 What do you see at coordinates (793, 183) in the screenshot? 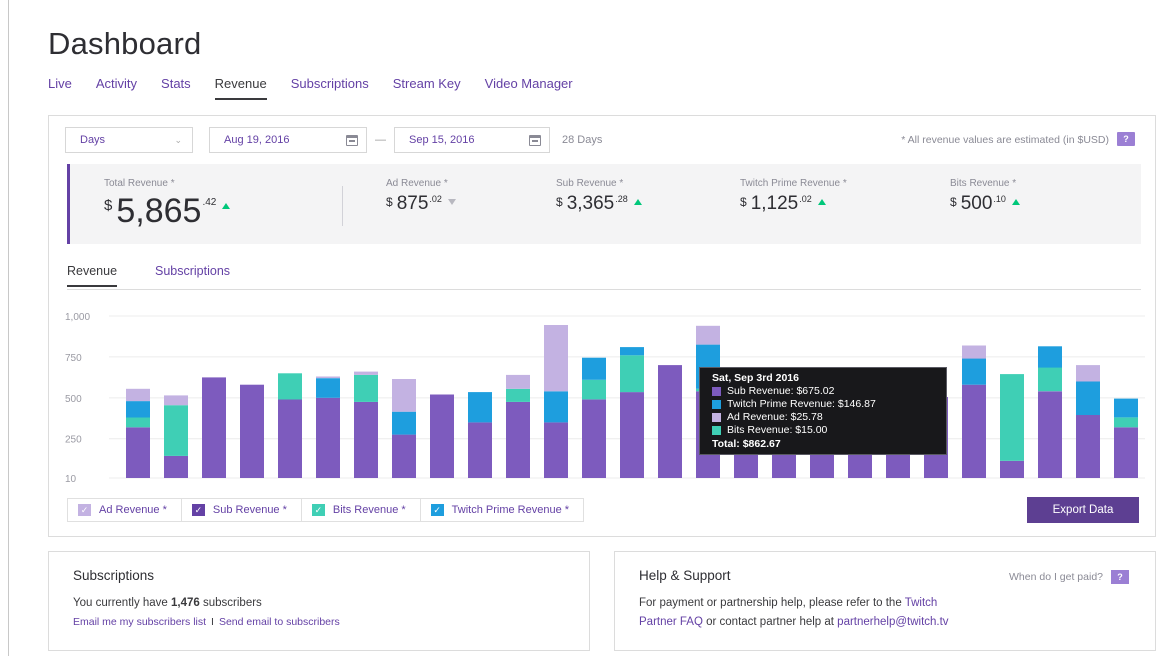
I see `prime-revenue-label: Twitch Prime Revenue *` at bounding box center [793, 183].